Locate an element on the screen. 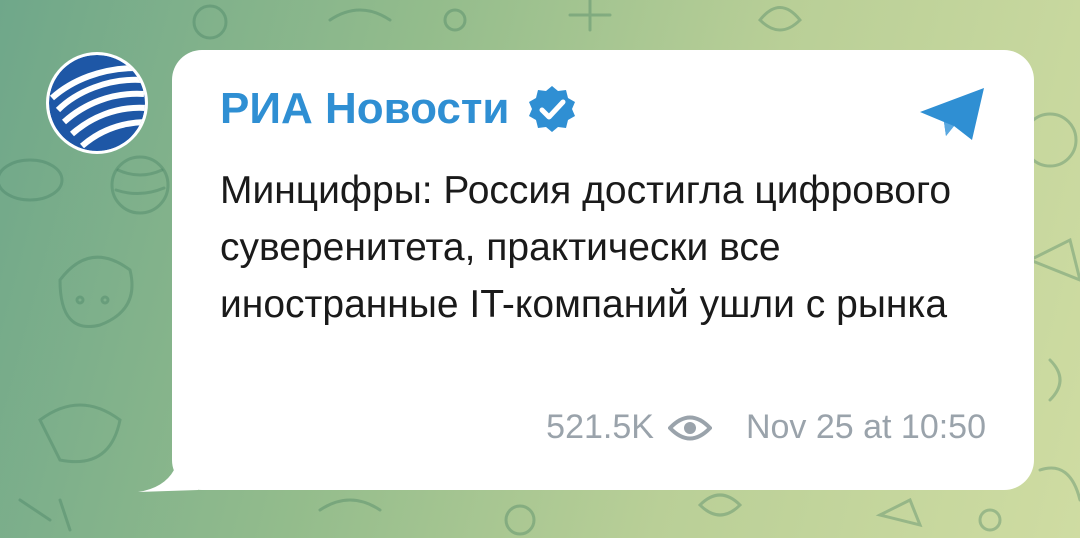 The image size is (1080, 538). telegram-share-icon is located at coordinates (953, 114).